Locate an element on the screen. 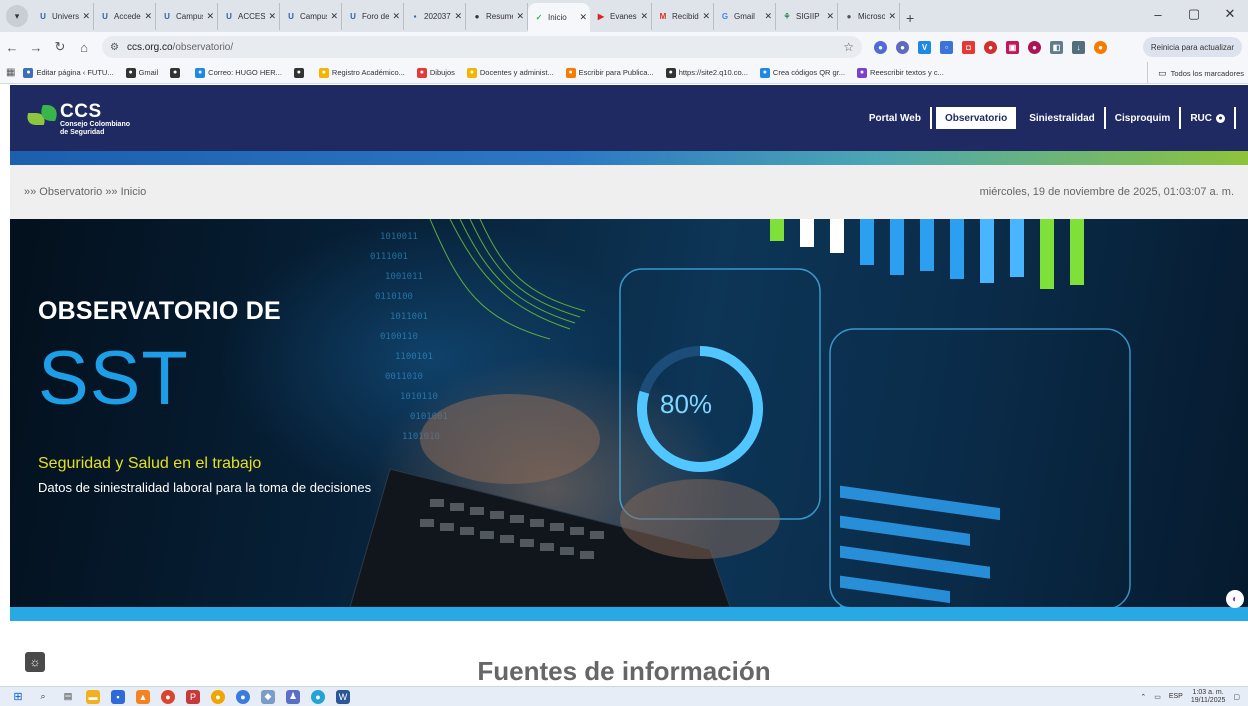 This screenshot has height=706, width=1248. tab-favicon: ● is located at coordinates (849, 16).